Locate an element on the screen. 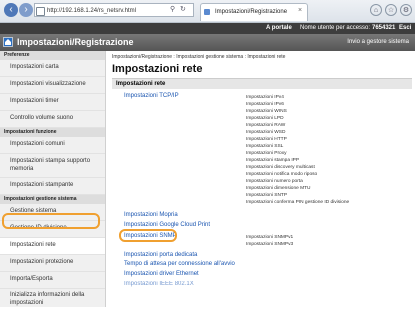 The width and height of the screenshot is (415, 319). detail-item: Impostazioni WSD is located at coordinates (266, 132).